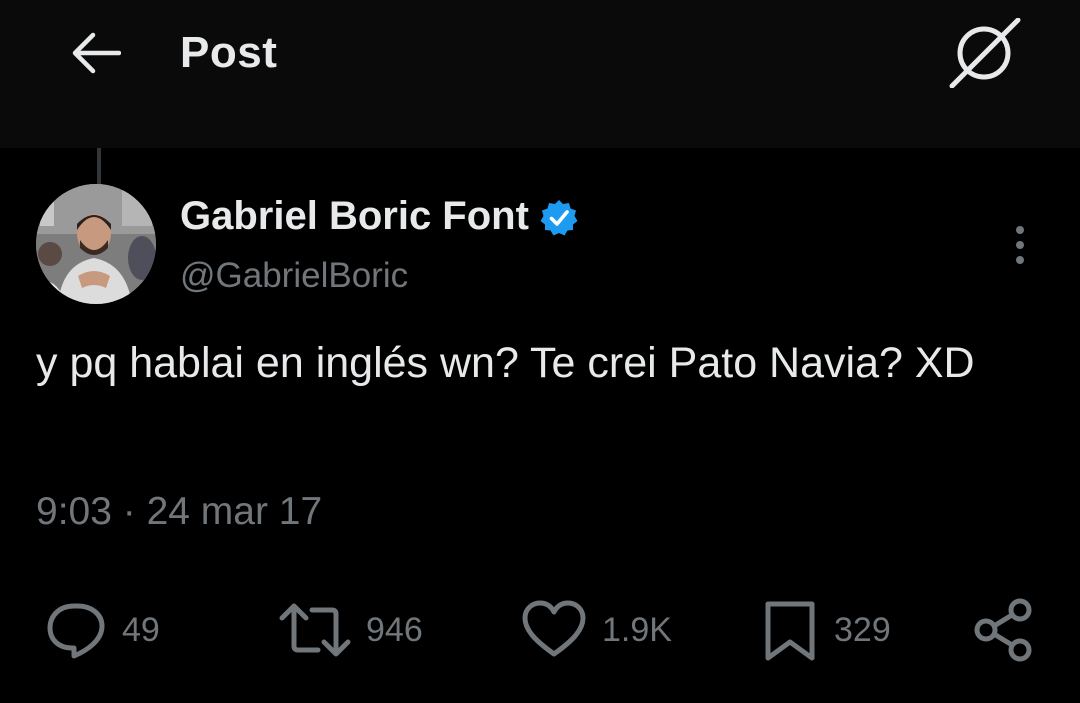  What do you see at coordinates (790, 631) in the screenshot?
I see `bookmark-icon` at bounding box center [790, 631].